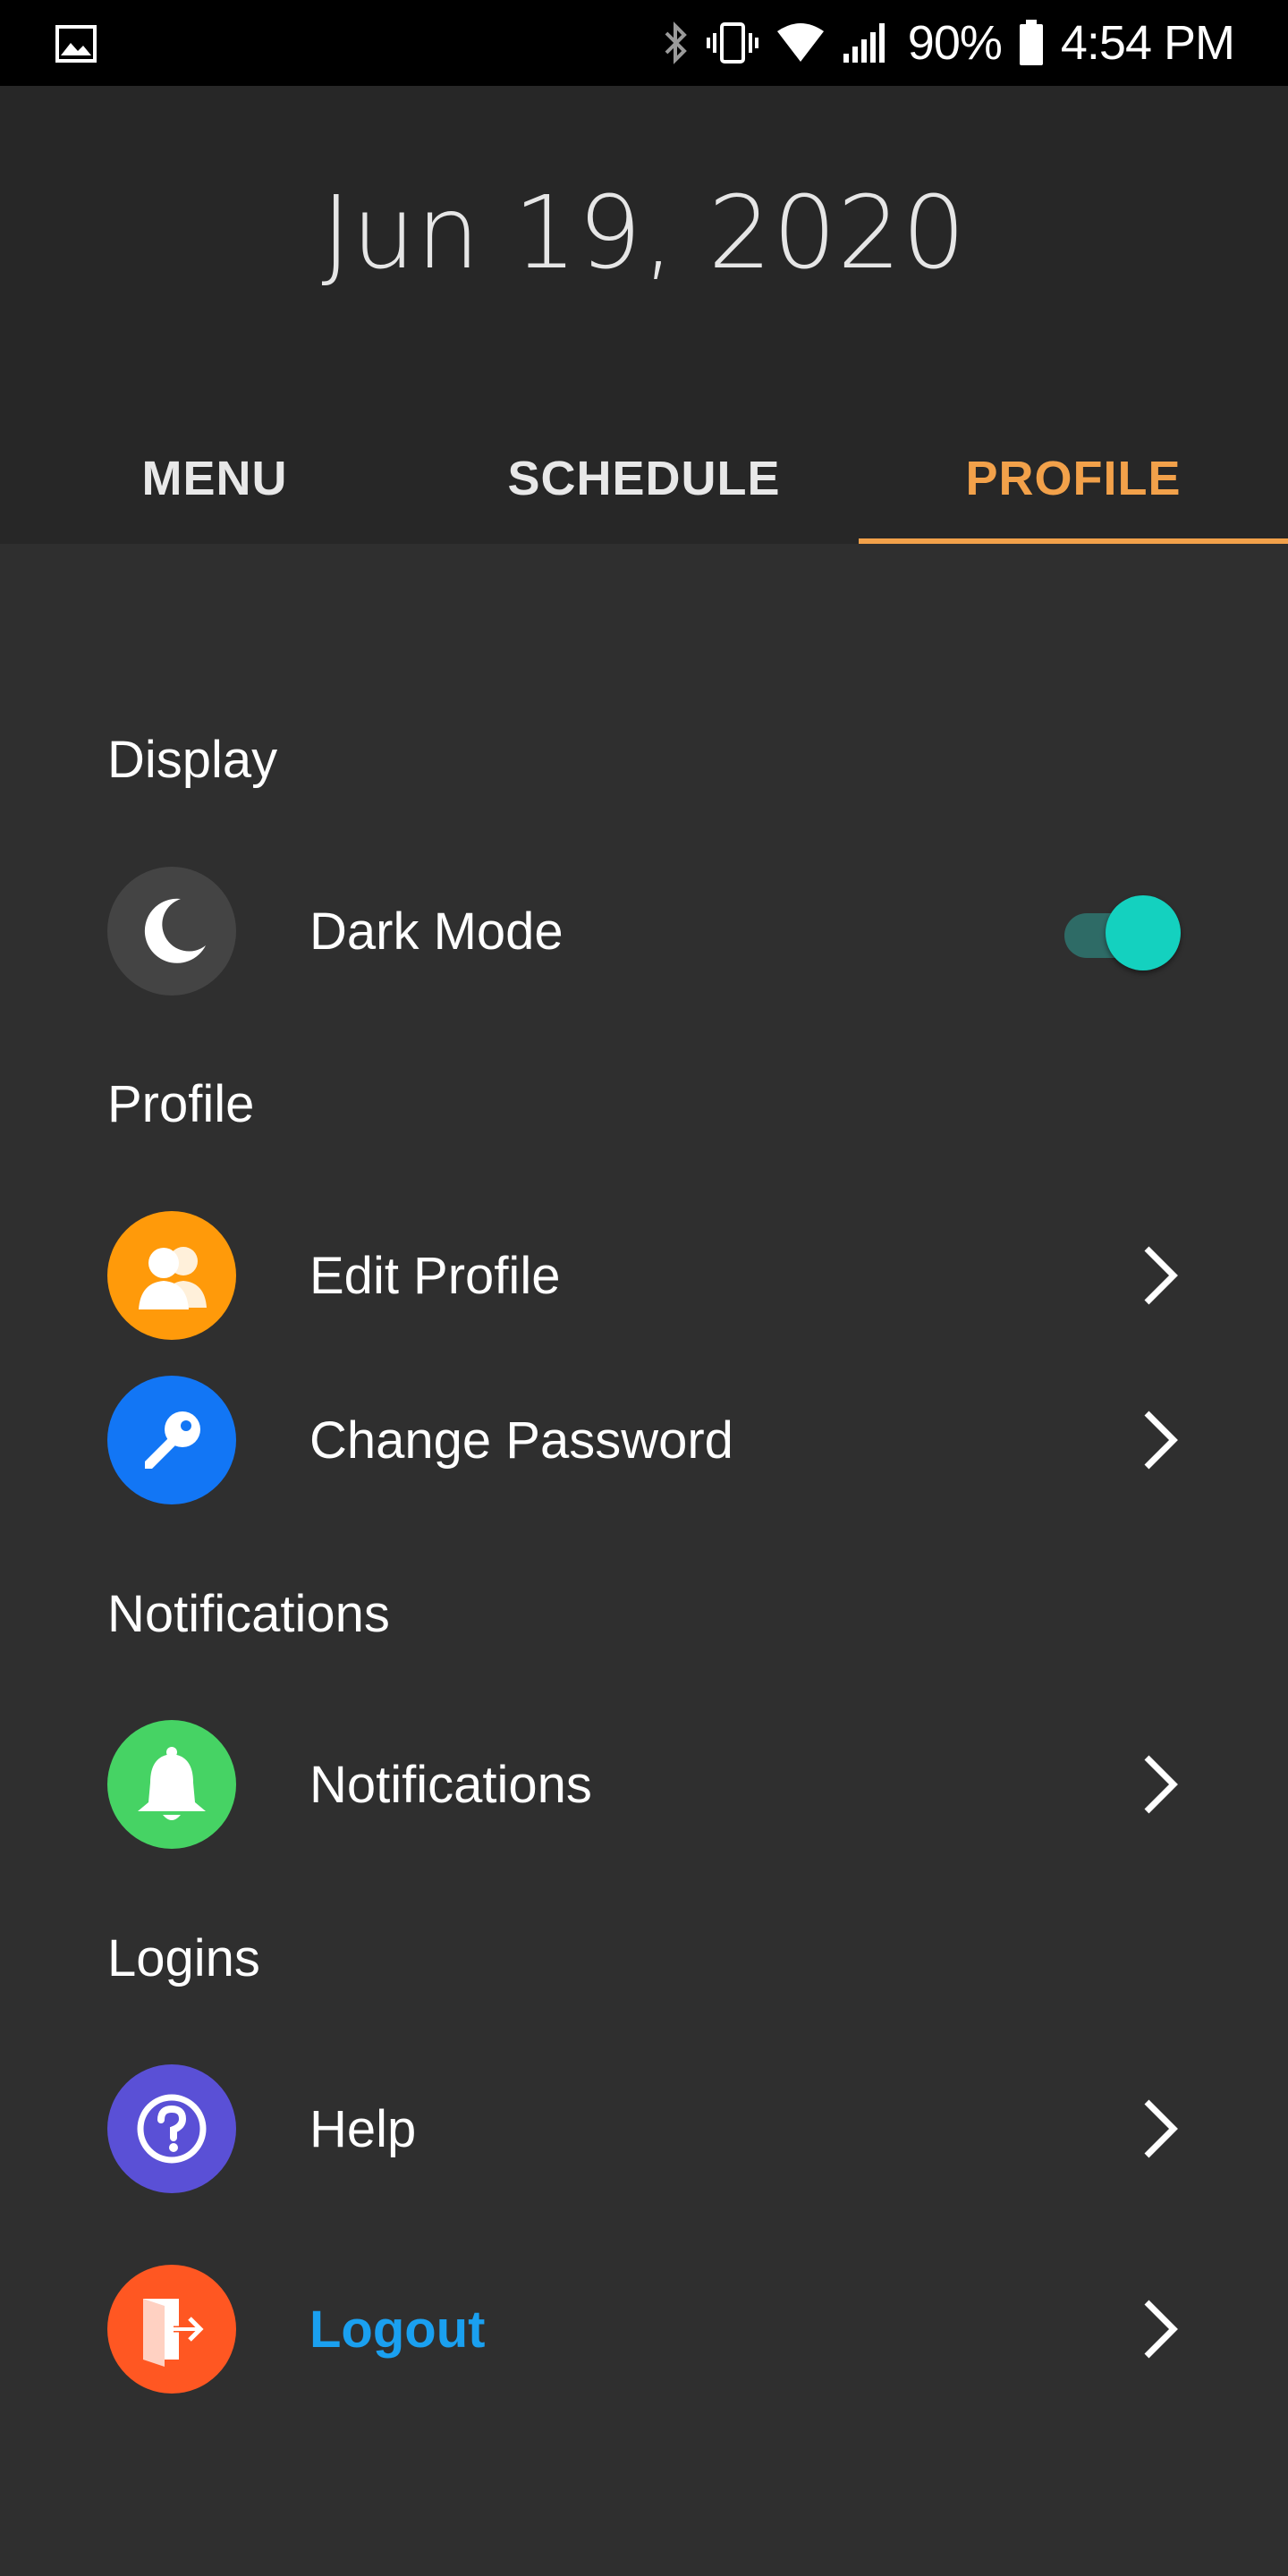 The image size is (1288, 2576). I want to click on logout-row: Logout, so click(644, 2329).